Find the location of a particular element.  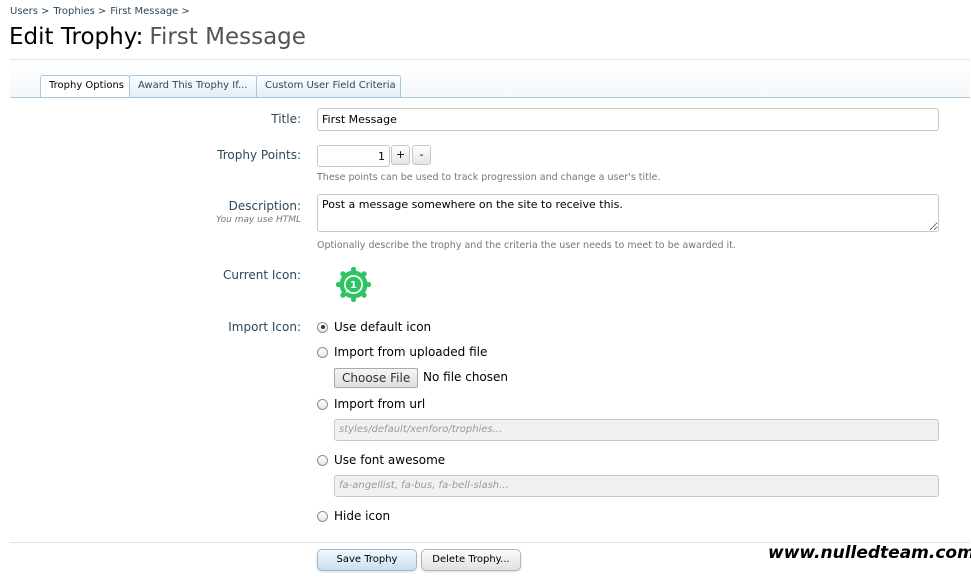

description-hint: You may use HTML is located at coordinates (258, 220).